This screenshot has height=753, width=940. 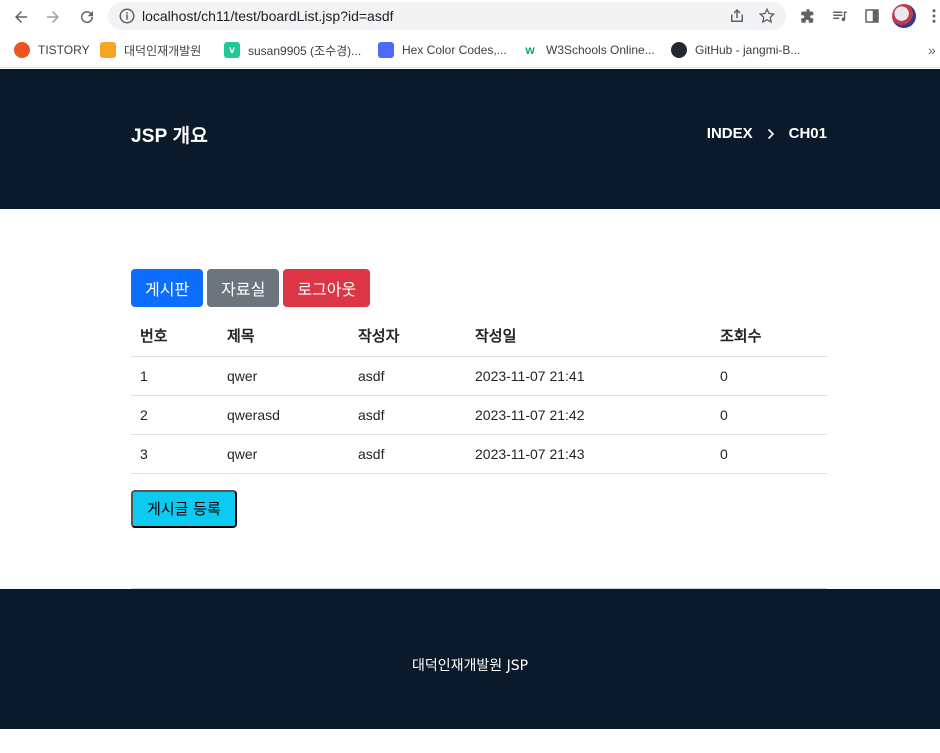 What do you see at coordinates (283, 415) in the screenshot?
I see `cell-title-link: qwerasd` at bounding box center [283, 415].